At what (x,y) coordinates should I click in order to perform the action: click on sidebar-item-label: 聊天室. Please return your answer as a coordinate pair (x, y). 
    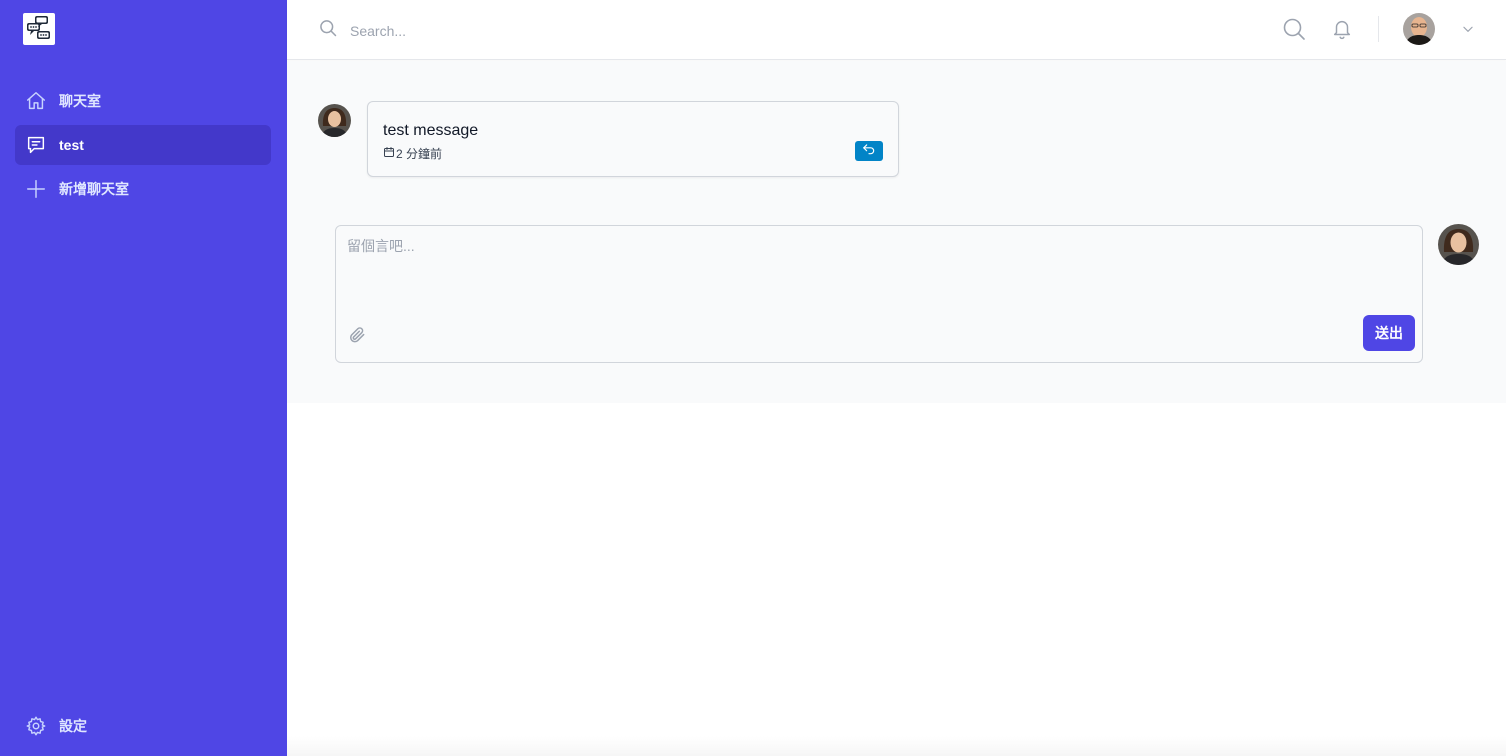
    Looking at the image, I should click on (80, 101).